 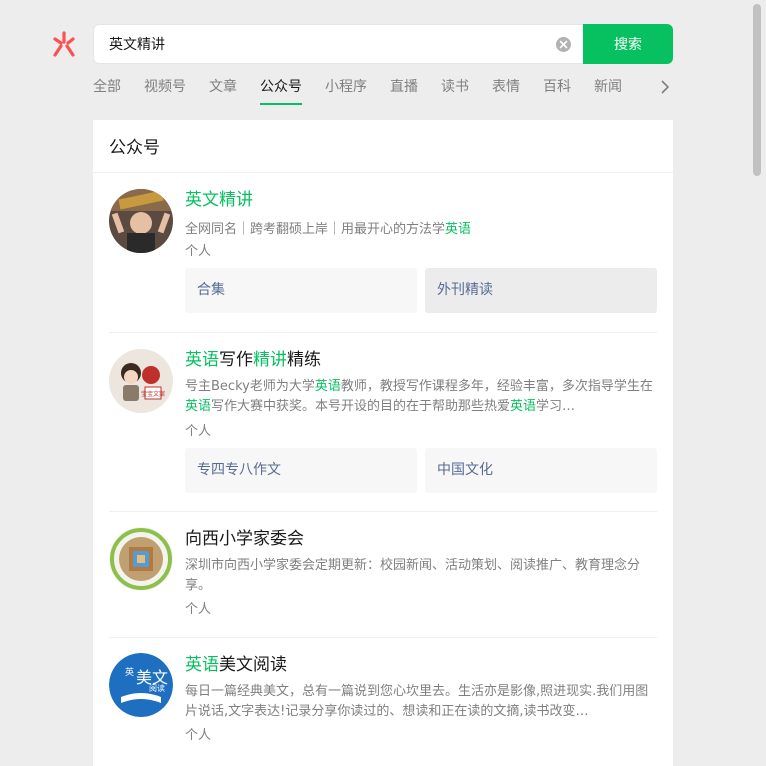 I want to click on avatar-text-right: 阅读, so click(x=157, y=688).